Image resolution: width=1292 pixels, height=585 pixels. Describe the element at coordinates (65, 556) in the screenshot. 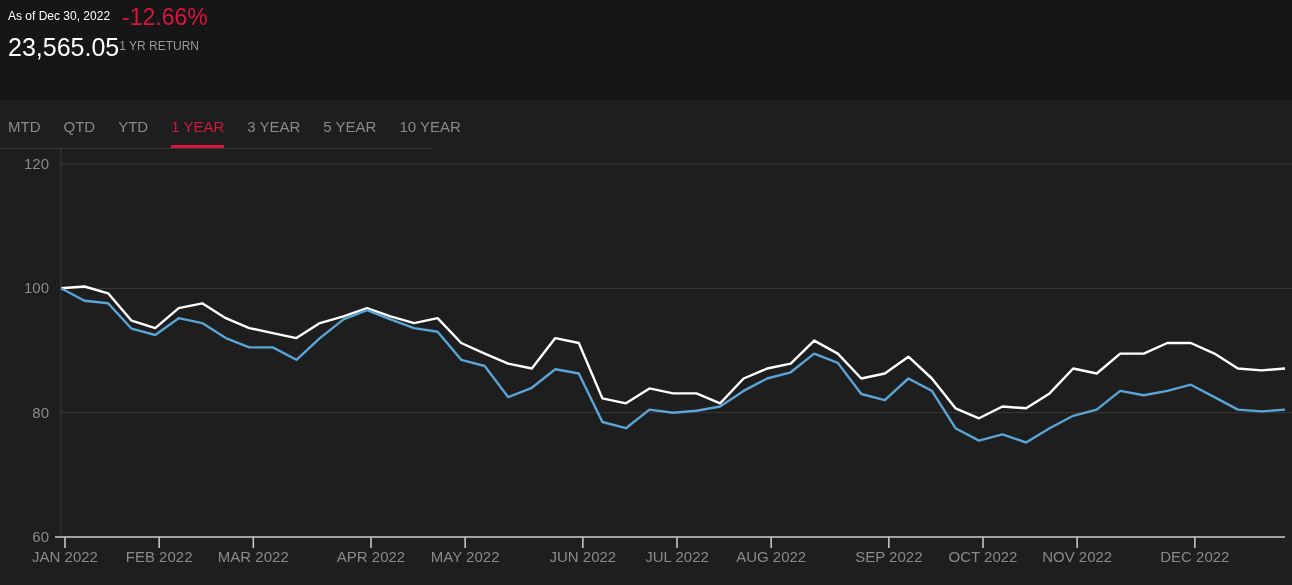

I see `x-axis-label: JAN 2022` at that location.